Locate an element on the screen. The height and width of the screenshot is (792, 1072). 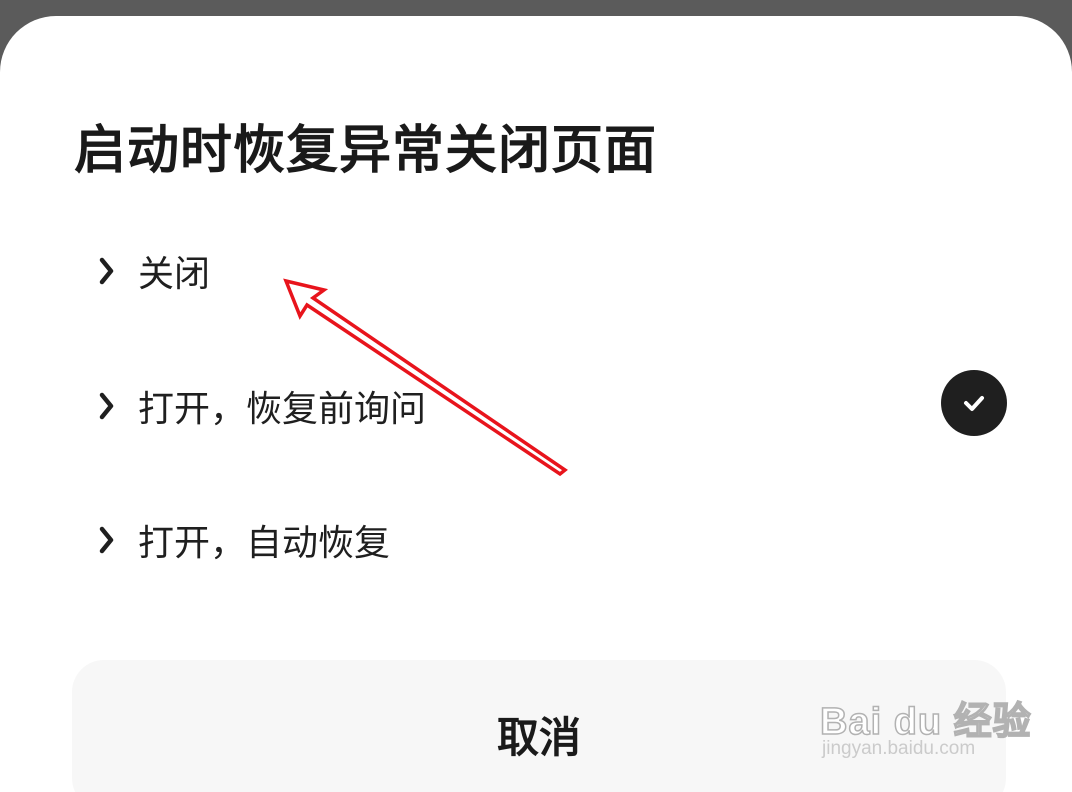
cancel-button: 取消 is located at coordinates (539, 726).